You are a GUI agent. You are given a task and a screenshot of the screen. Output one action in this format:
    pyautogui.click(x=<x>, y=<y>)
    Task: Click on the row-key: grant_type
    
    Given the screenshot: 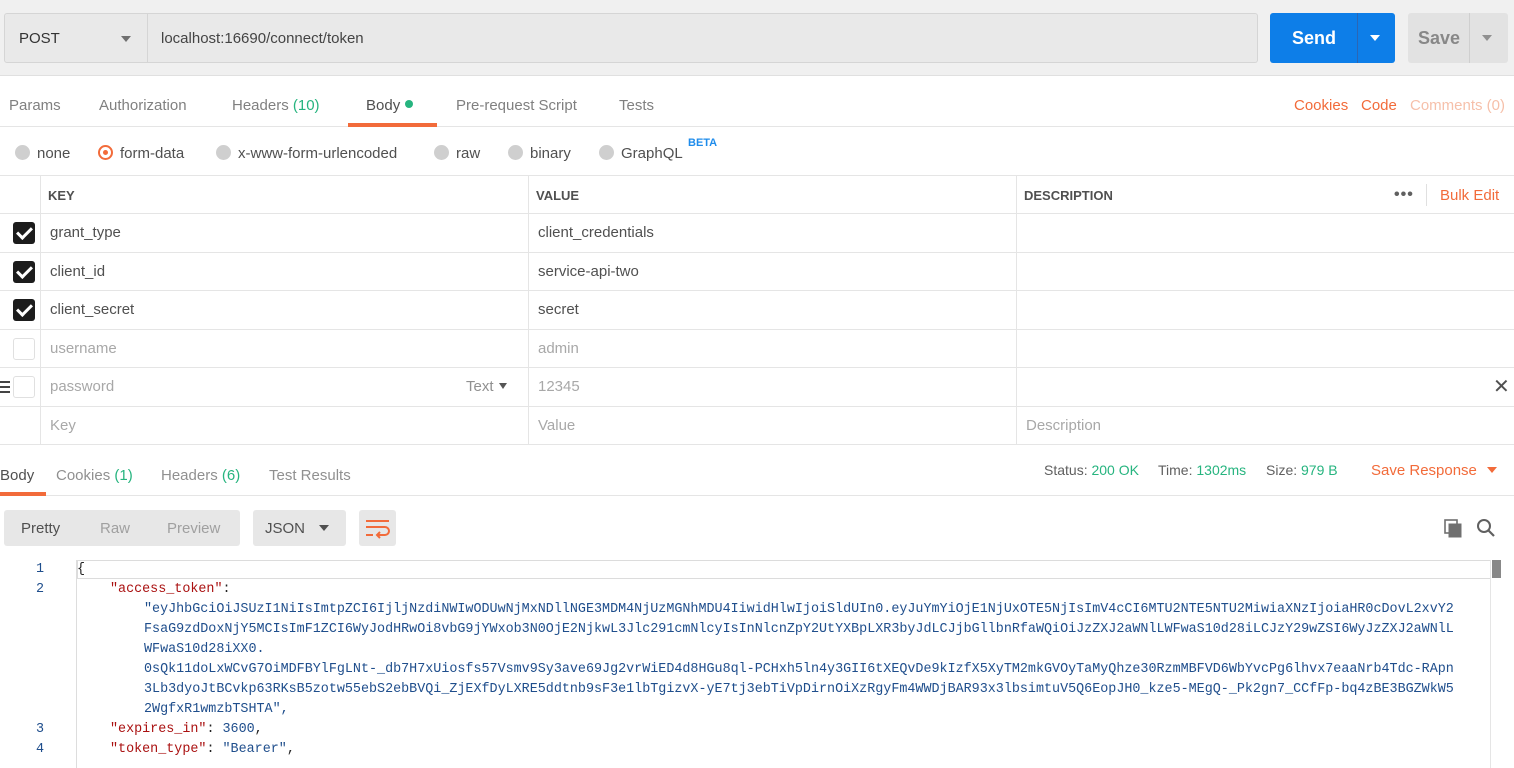 What is the action you would take?
    pyautogui.click(x=85, y=232)
    